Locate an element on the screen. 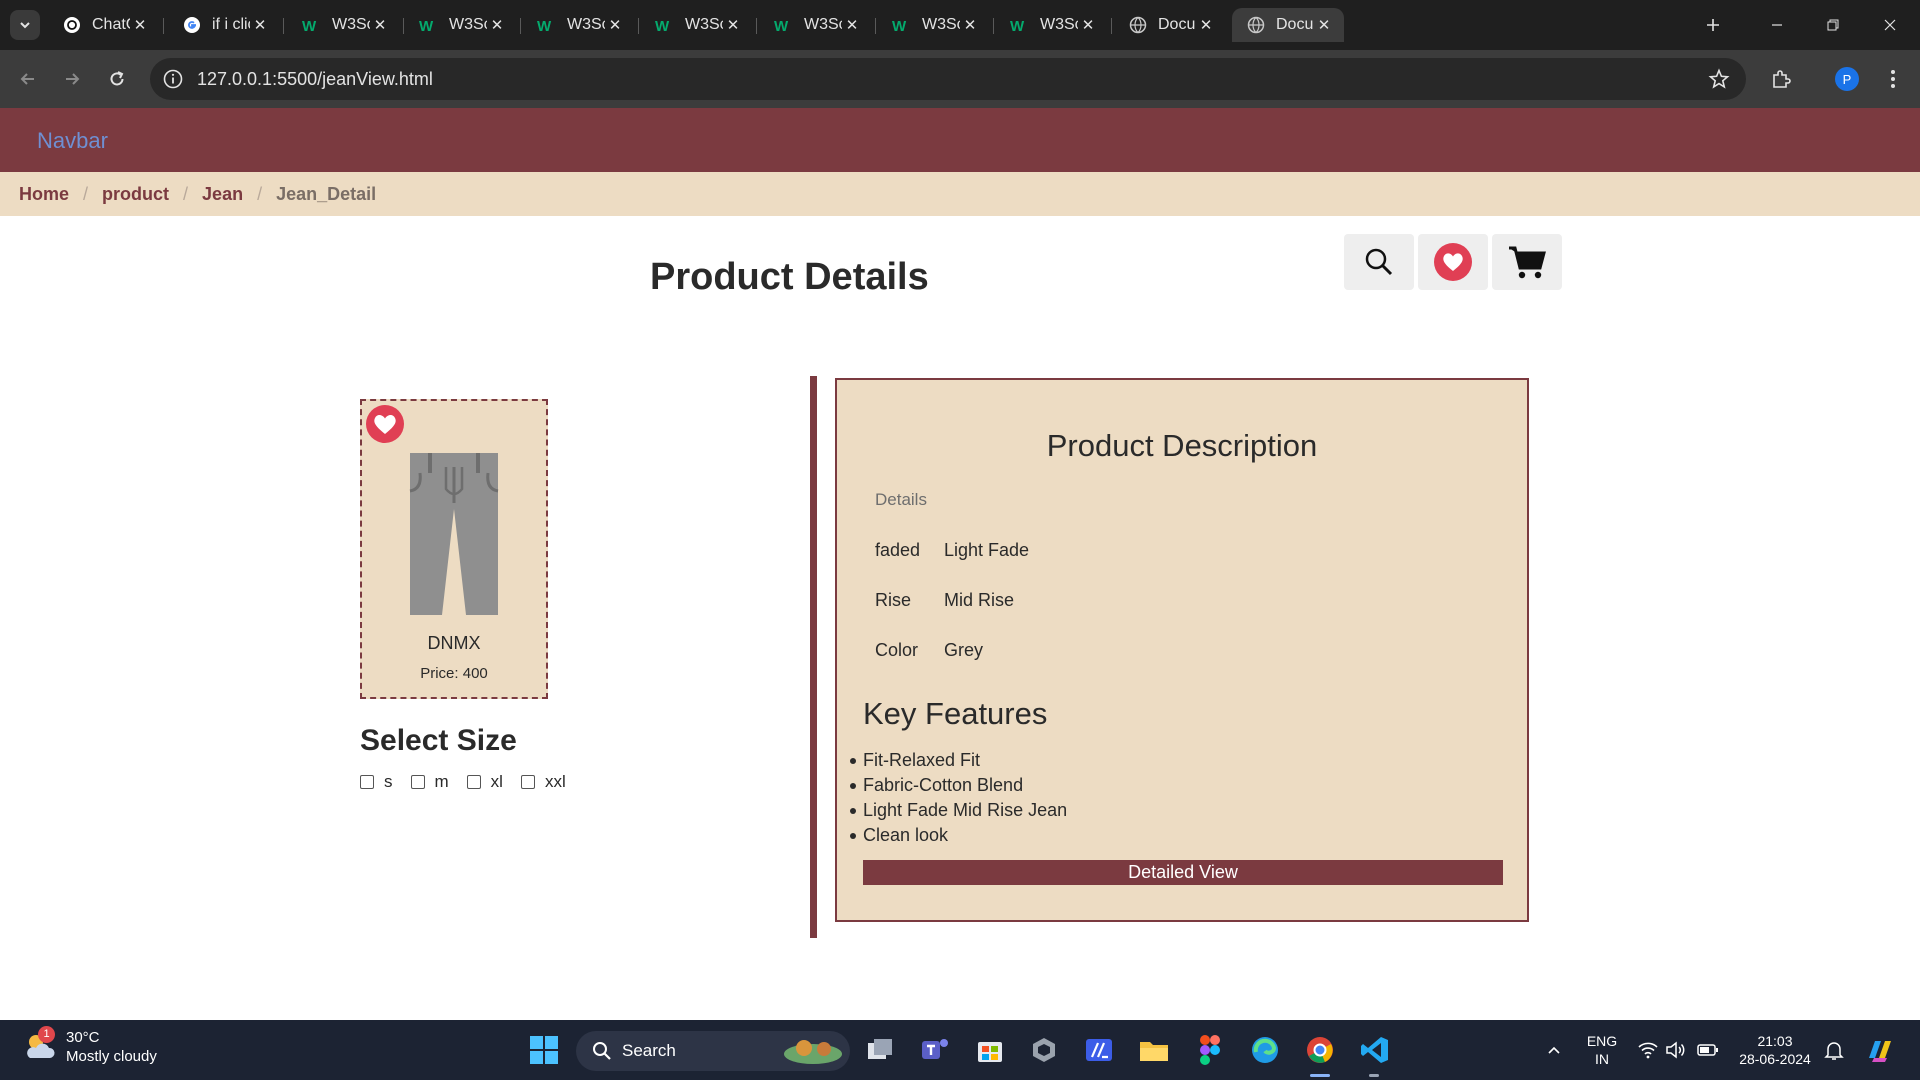 This screenshot has width=1920, height=1080. arrow-right-icon is located at coordinates (73, 79).